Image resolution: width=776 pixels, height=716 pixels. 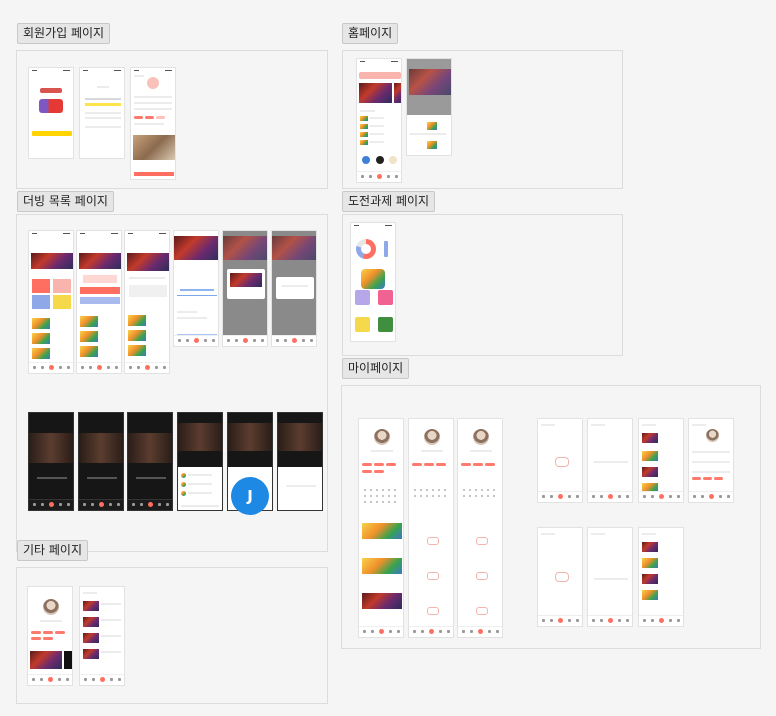 I want to click on signup-profile-screen, so click(x=153, y=123).